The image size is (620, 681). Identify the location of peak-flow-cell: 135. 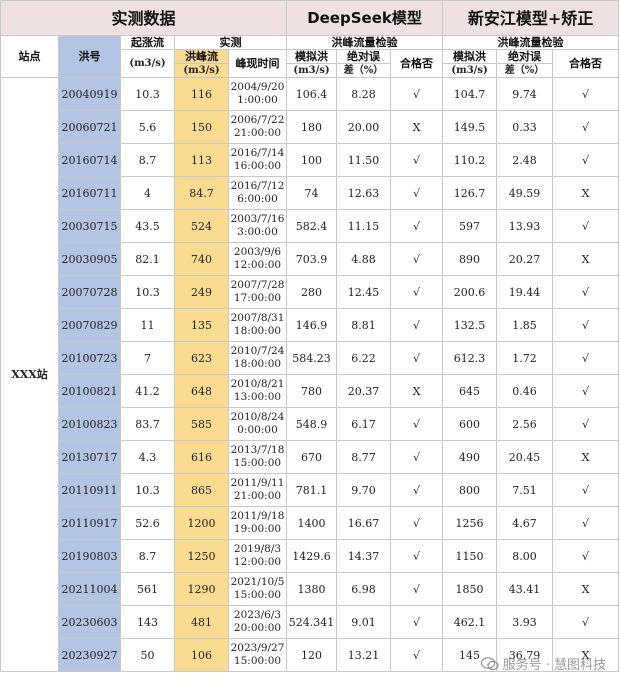
(201, 325).